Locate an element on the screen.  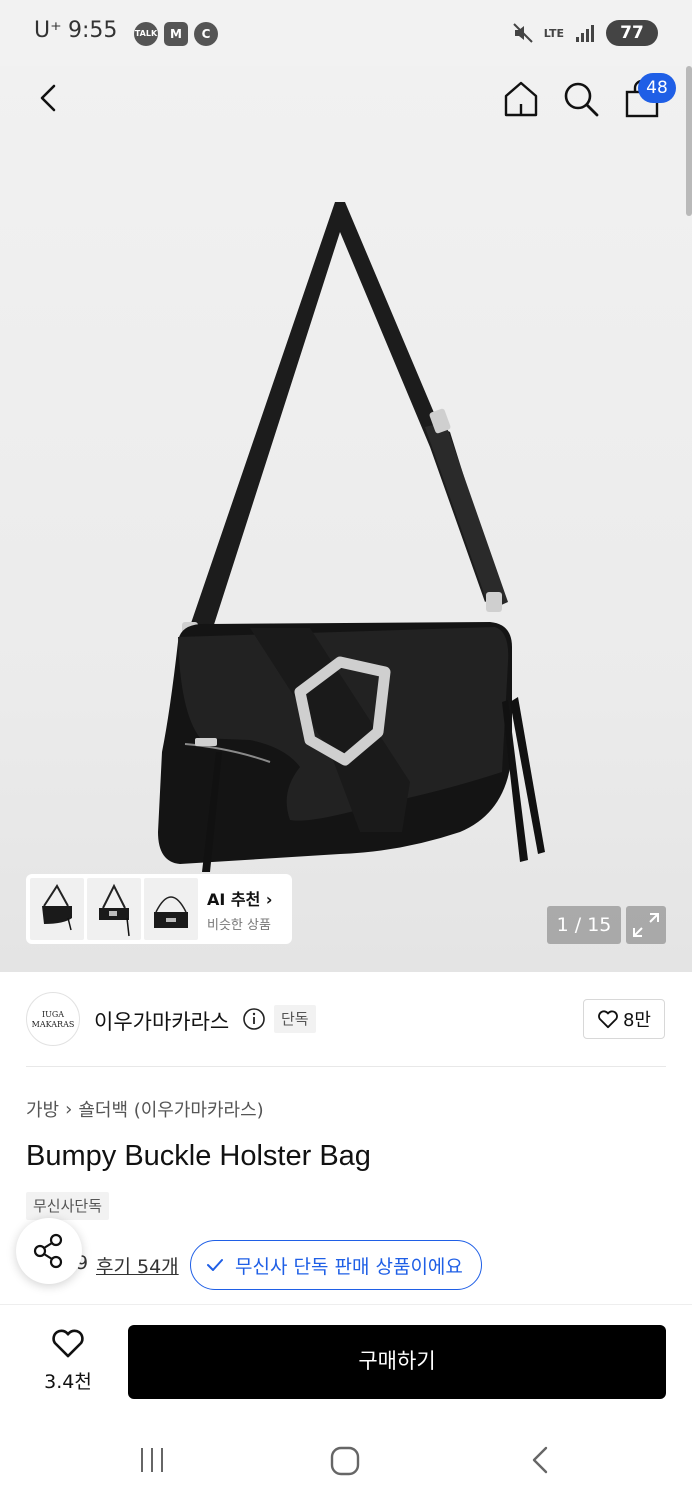
search-icon is located at coordinates (581, 99).